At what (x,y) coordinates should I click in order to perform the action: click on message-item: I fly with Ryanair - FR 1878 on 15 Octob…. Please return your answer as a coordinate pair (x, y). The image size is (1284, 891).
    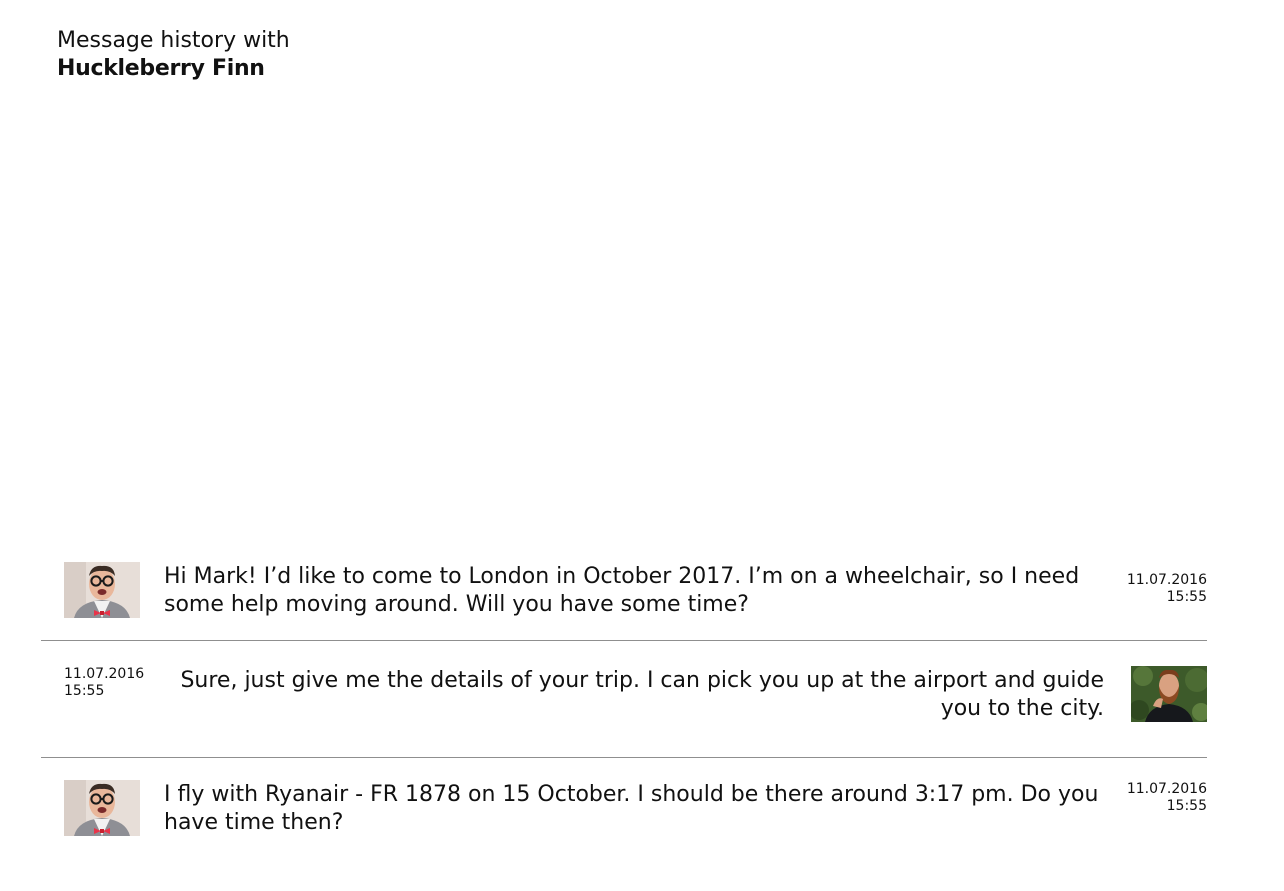
    Looking at the image, I should click on (624, 810).